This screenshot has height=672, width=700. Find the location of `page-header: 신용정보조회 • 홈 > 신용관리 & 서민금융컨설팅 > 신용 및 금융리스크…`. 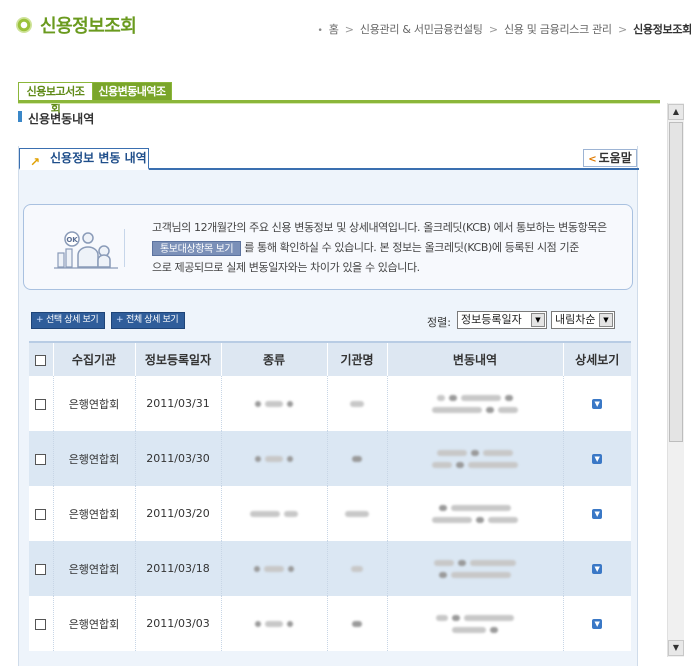

page-header: 신용정보조회 • 홈 > 신용관리 & 서민금융컨설팅 > 신용 및 금융리스크… is located at coordinates (350, 26).